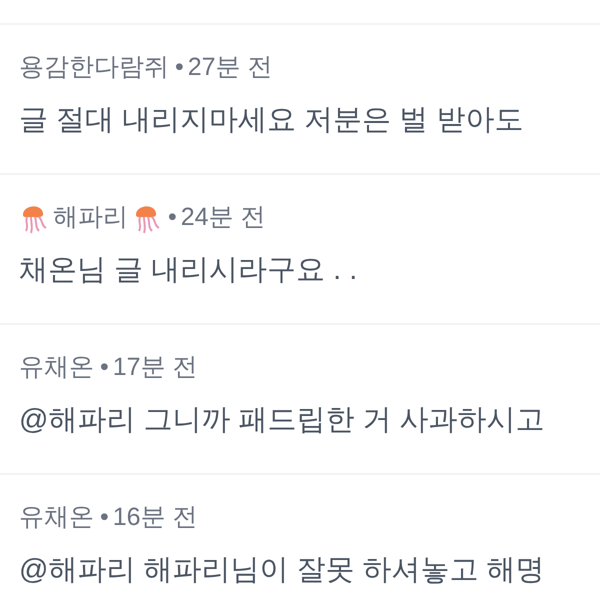 This screenshot has width=600, height=600. Describe the element at coordinates (155, 368) in the screenshot. I see `comment-time: 17분 전` at that location.